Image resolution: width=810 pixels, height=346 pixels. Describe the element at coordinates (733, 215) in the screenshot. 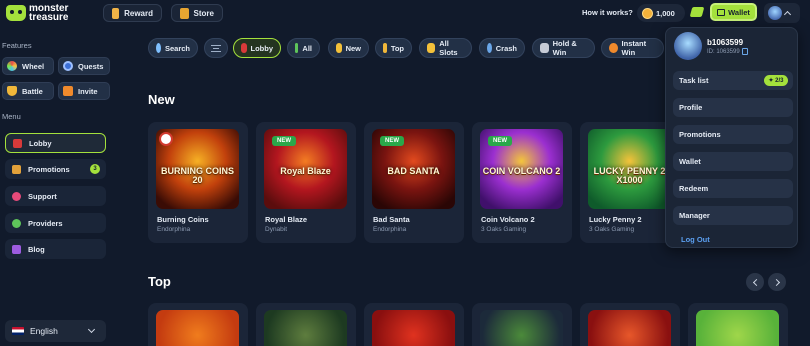

I see `menu-item-manager: Manager` at that location.